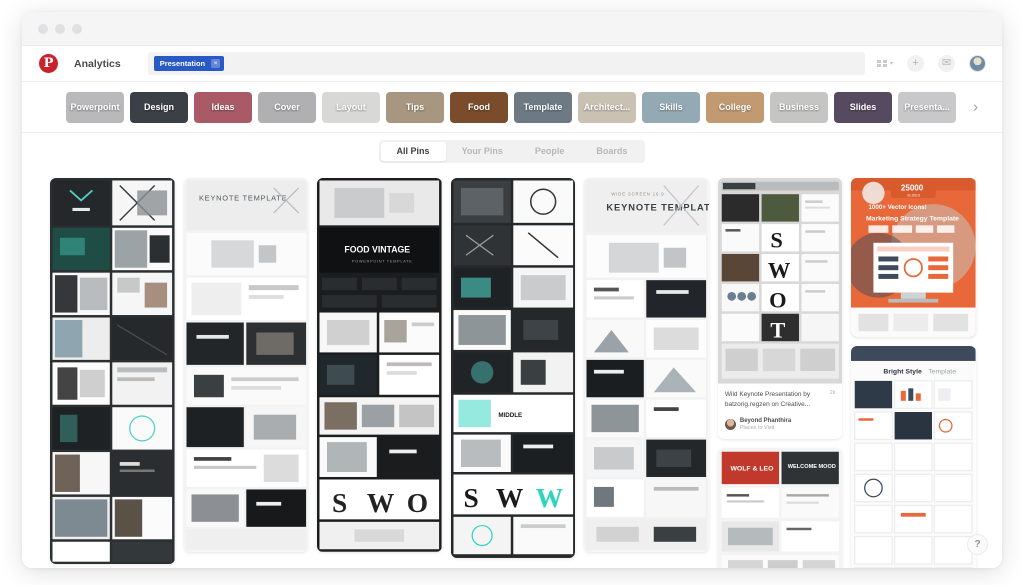 The image size is (1024, 585). What do you see at coordinates (182, 63) in the screenshot?
I see `search-tag-label: Presentation` at bounding box center [182, 63].